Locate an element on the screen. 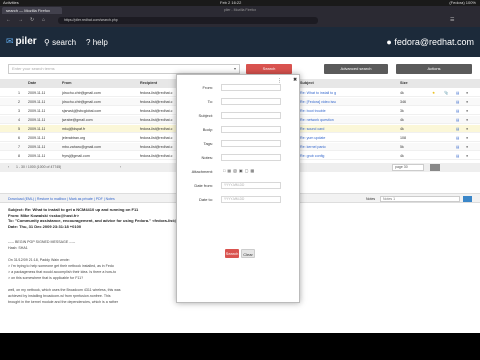 The height and width of the screenshot is (360, 480). row-subject: Re: grub config is located at coordinates (318, 156).